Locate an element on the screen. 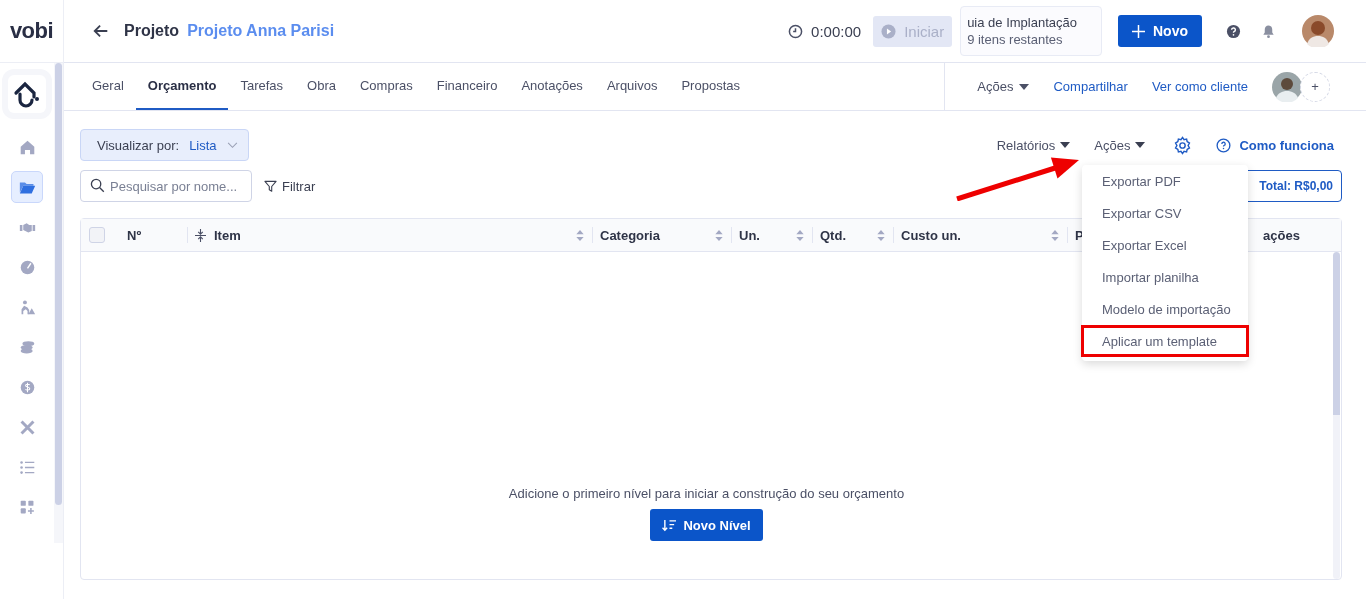  menu-item: Aplicar um template is located at coordinates (1165, 341).